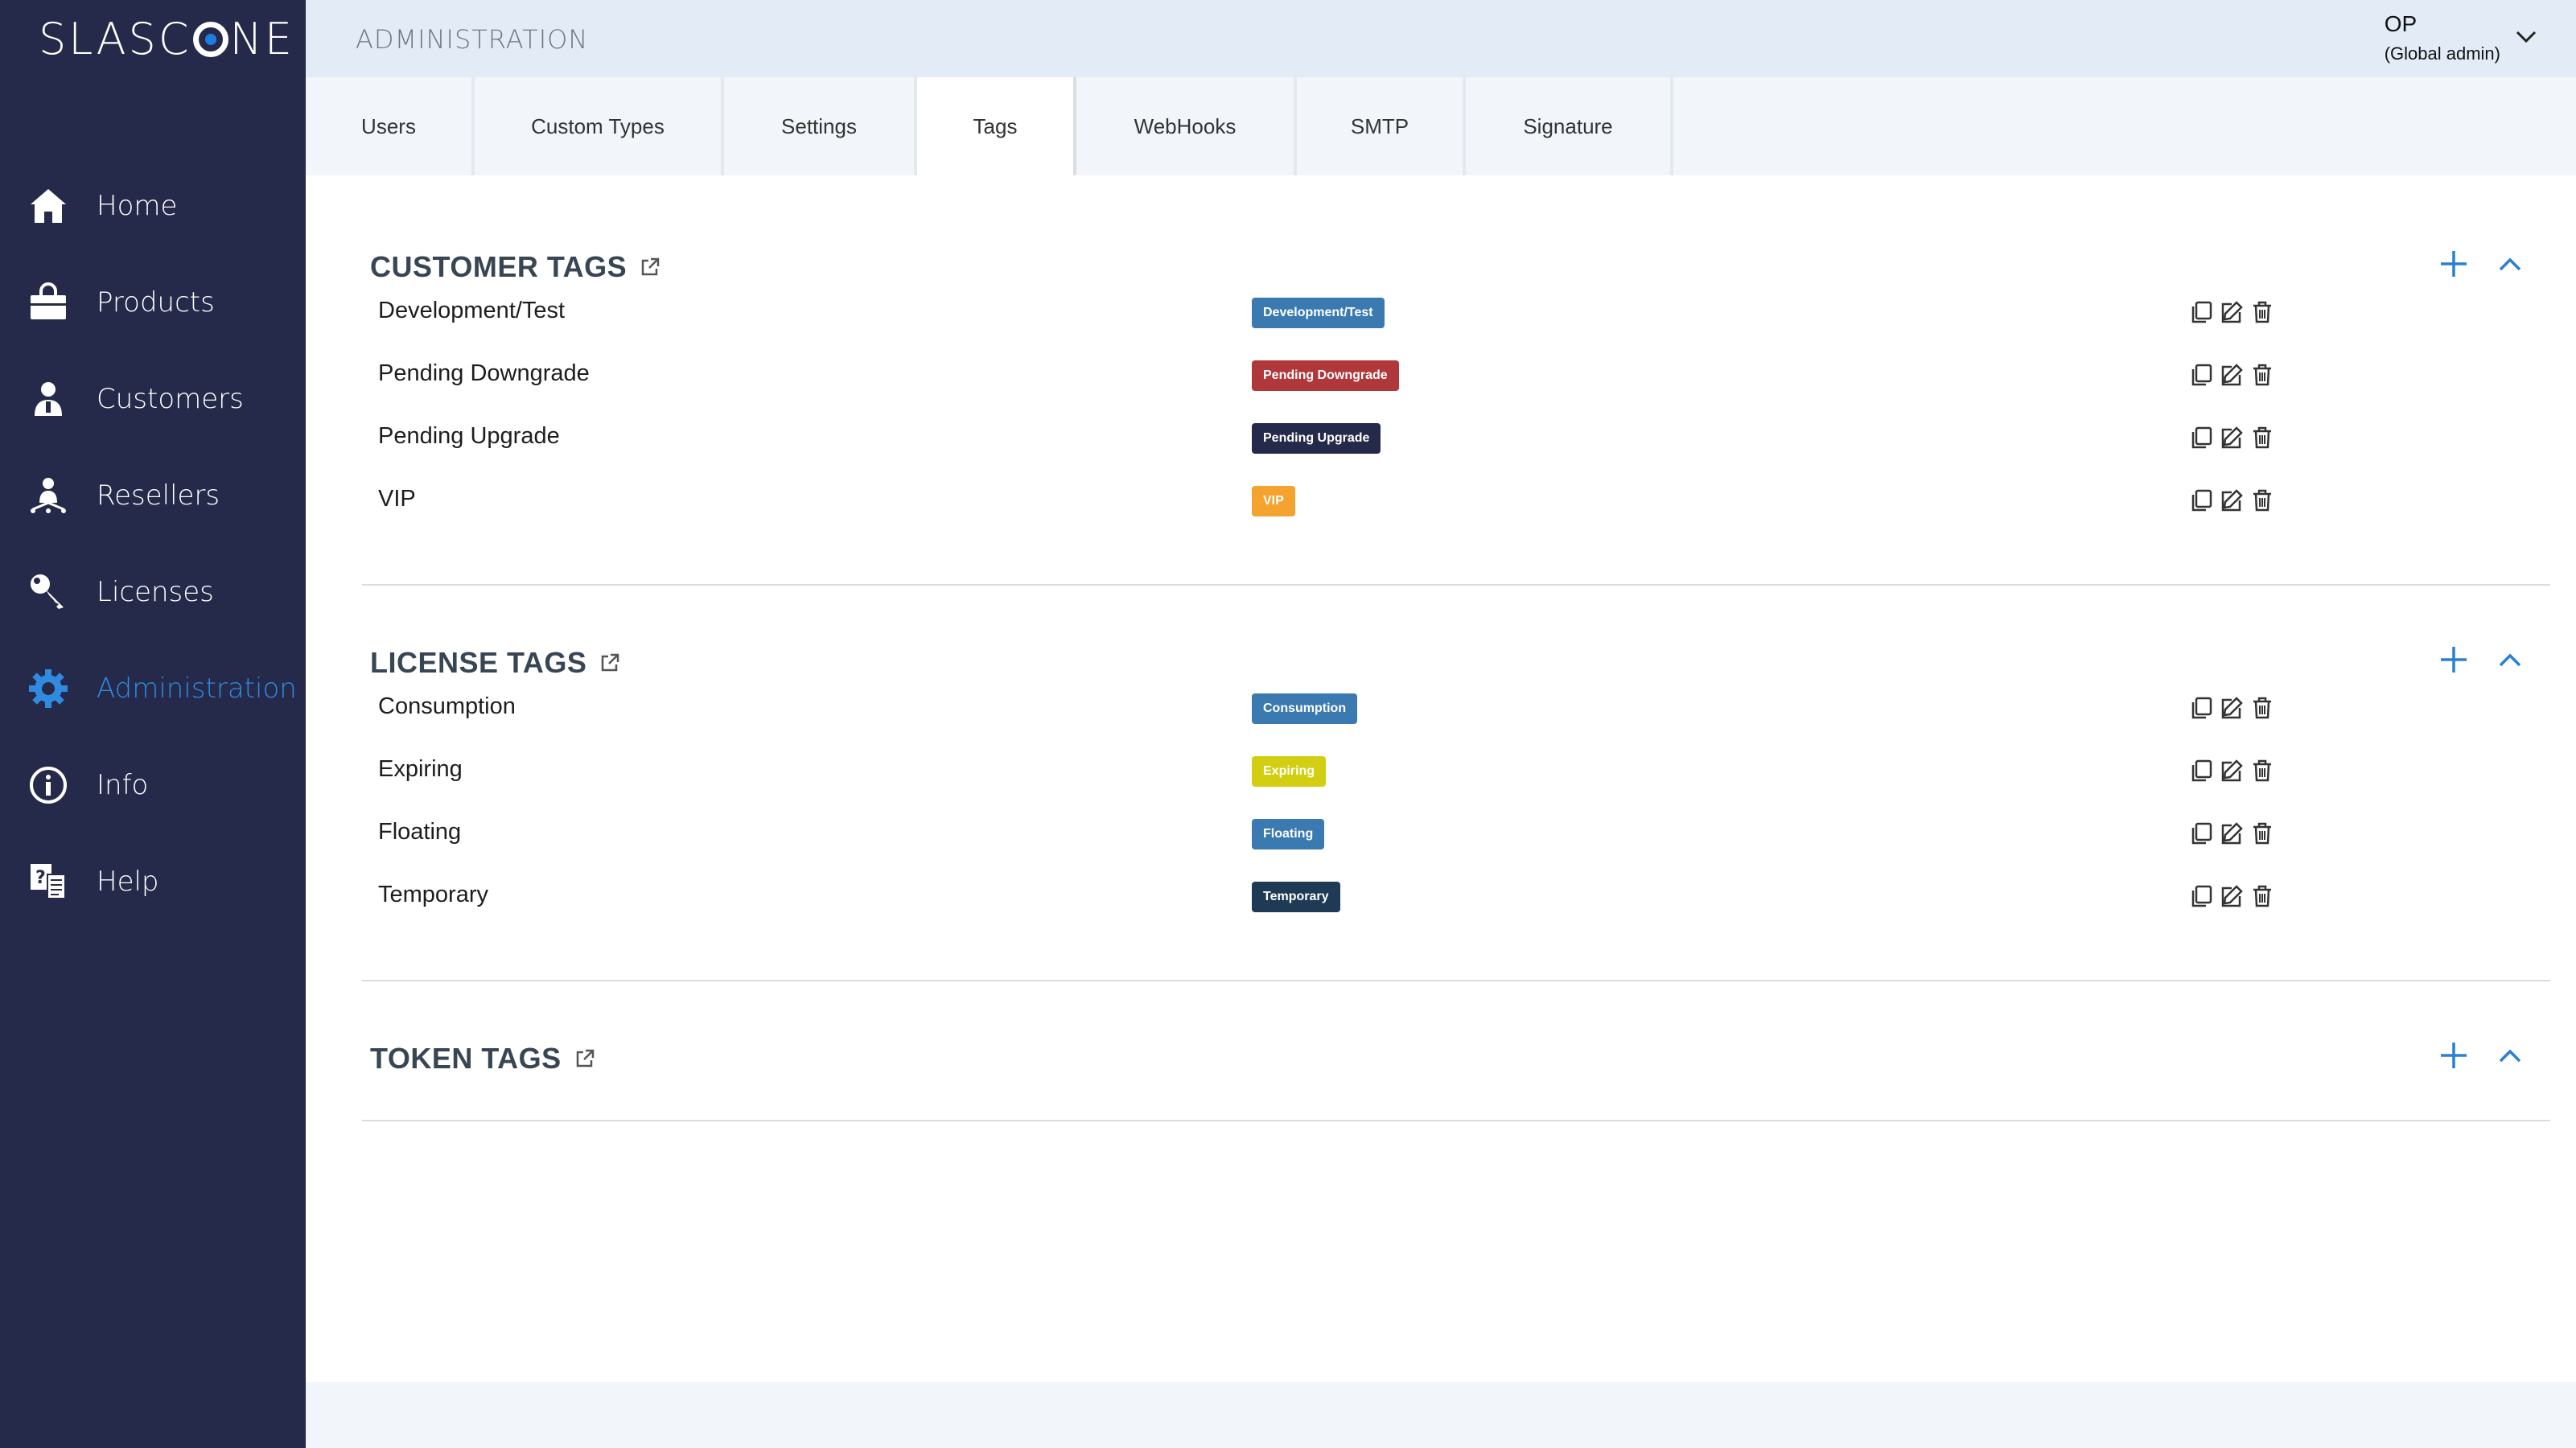 The height and width of the screenshot is (1448, 2576). What do you see at coordinates (158, 496) in the screenshot?
I see `sidebar-item-label: Resellers` at bounding box center [158, 496].